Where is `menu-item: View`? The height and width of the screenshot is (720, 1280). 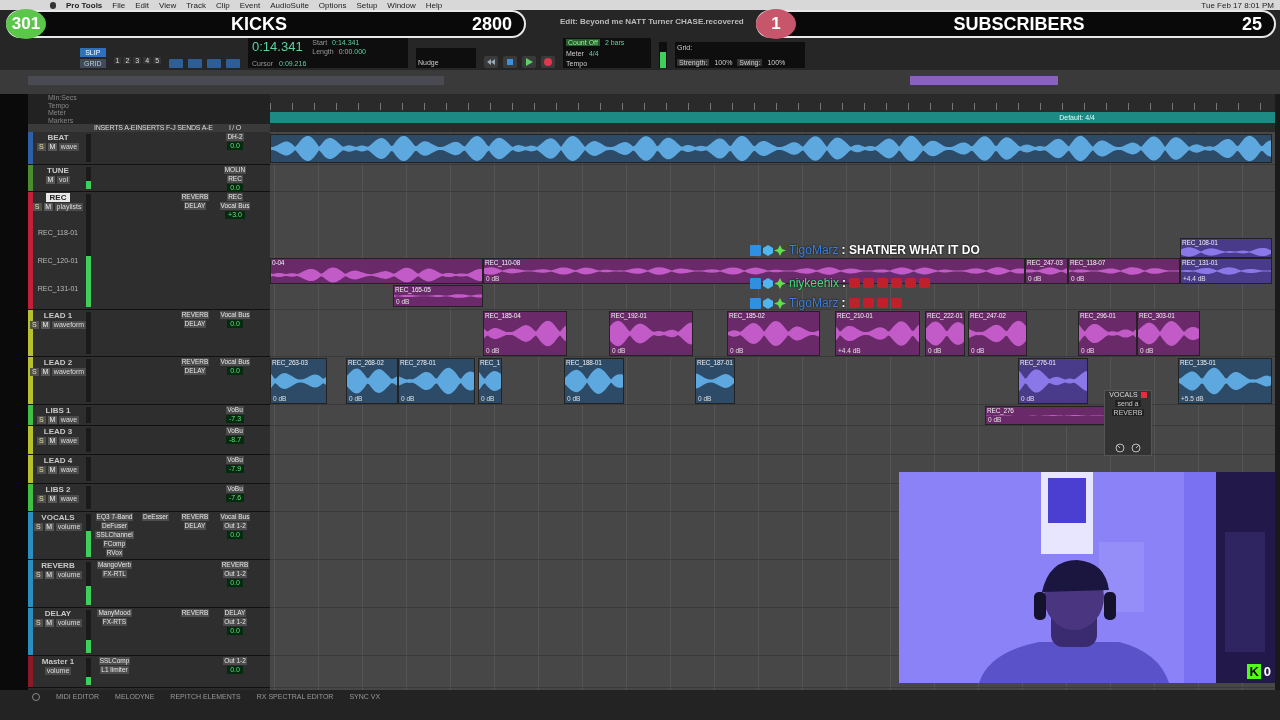
menu-item: View is located at coordinates (168, 5).